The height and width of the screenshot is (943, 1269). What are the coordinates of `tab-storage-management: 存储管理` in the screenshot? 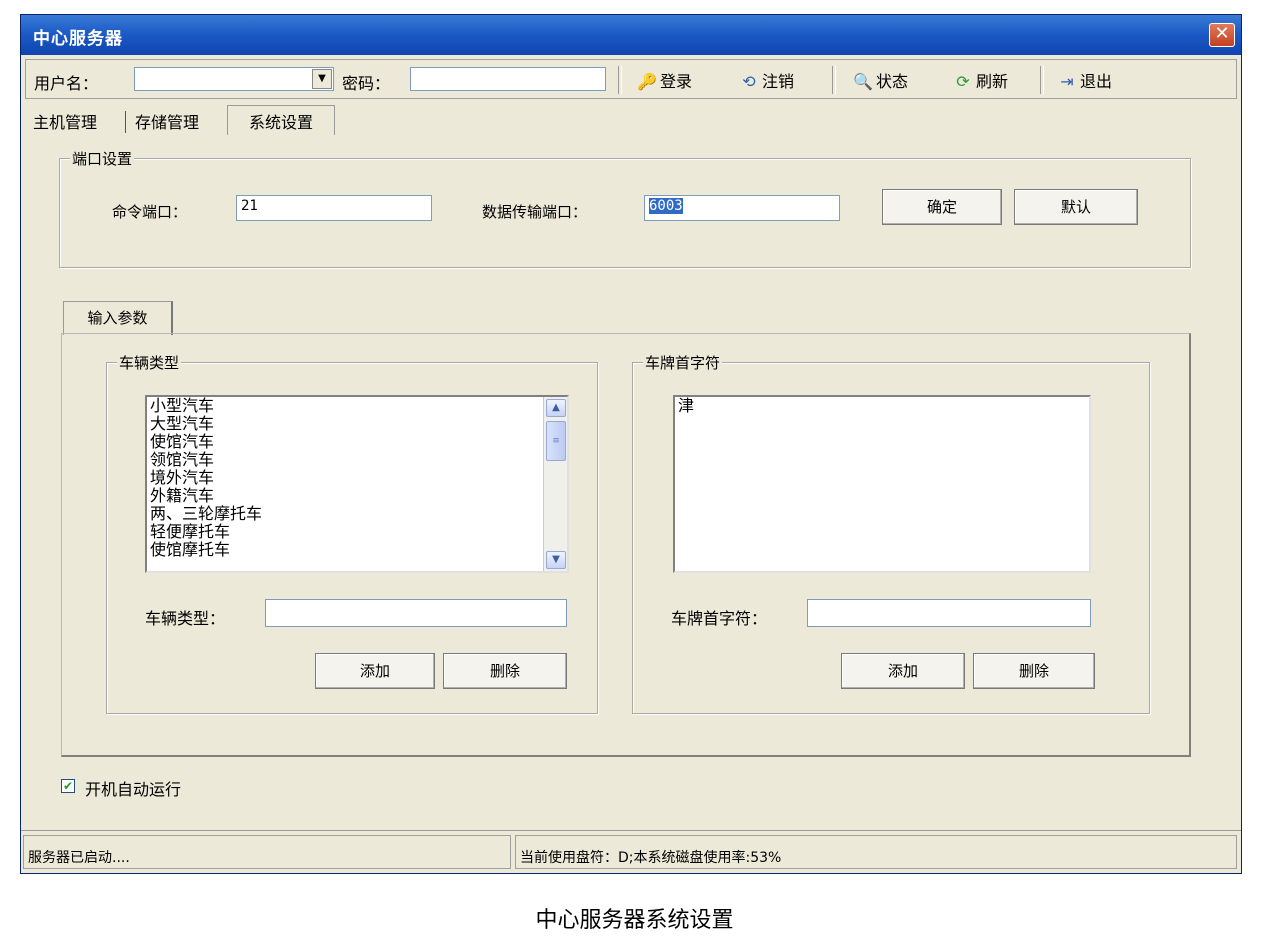 It's located at (167, 121).